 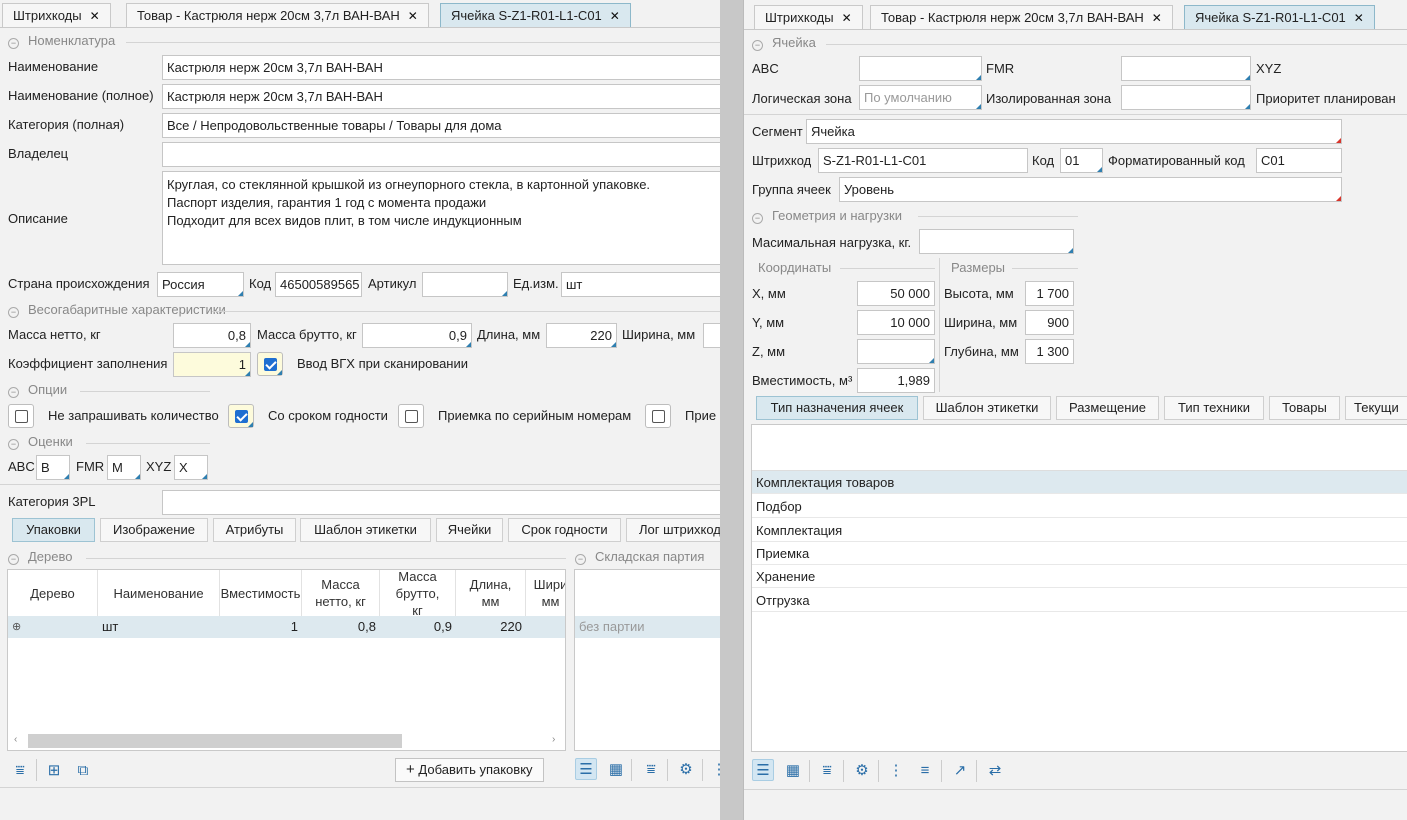 I want to click on list-item: Отгрузка, so click(x=1079, y=600).